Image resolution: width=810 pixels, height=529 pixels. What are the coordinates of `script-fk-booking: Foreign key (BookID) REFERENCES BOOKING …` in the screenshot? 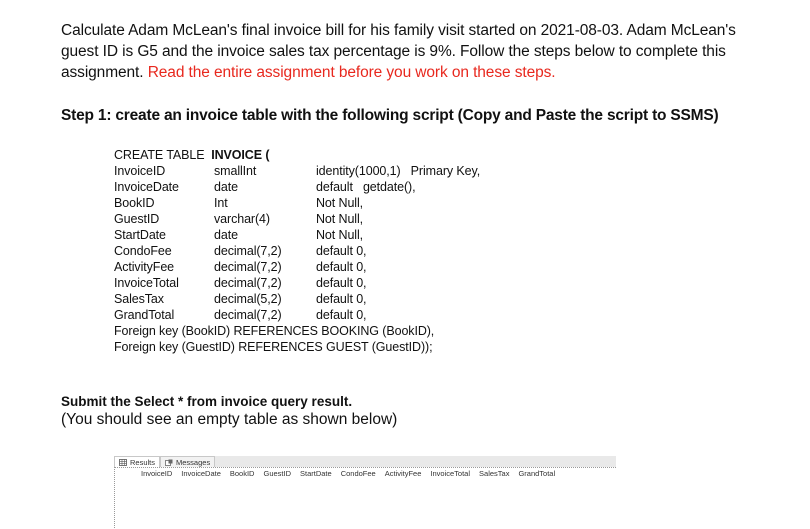 It's located at (274, 331).